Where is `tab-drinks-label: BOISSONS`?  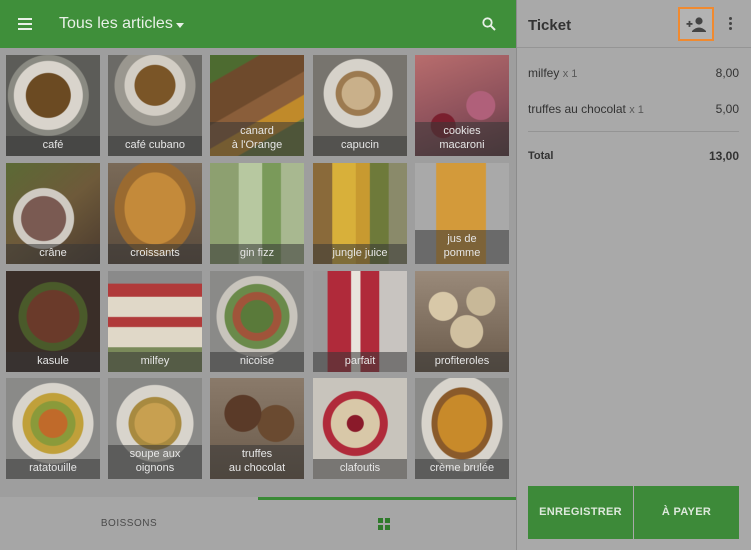
tab-drinks-label: BOISSONS is located at coordinates (129, 523).